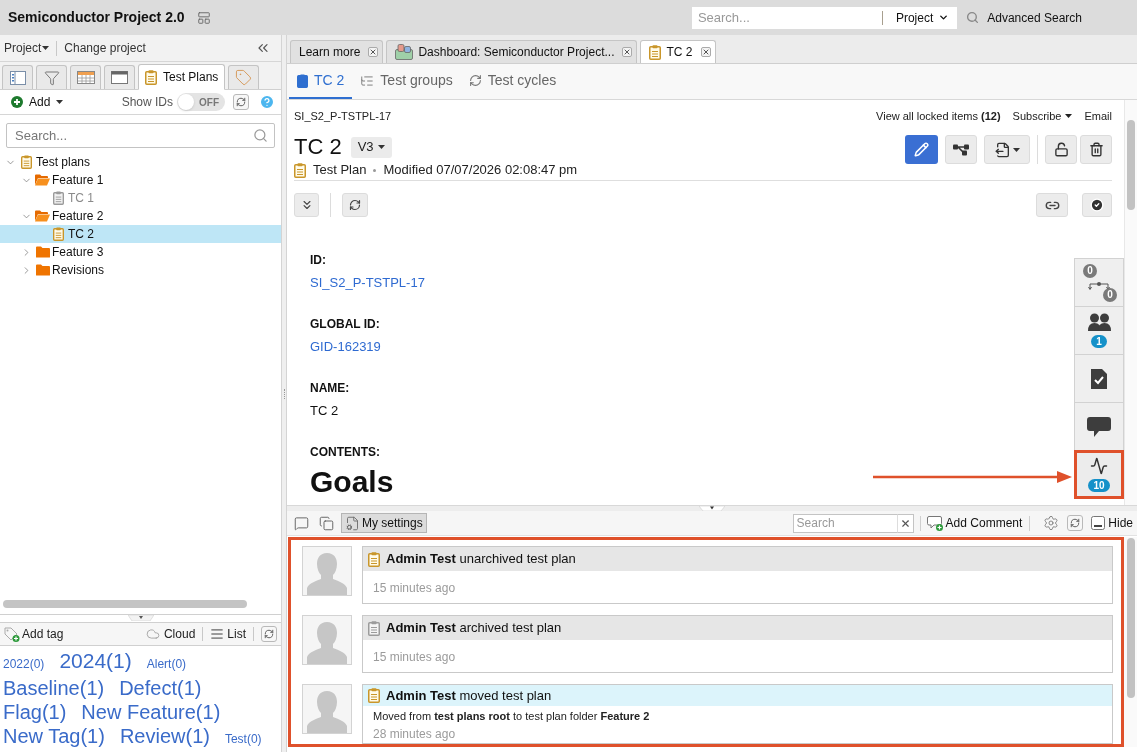 This screenshot has height=752, width=1137. What do you see at coordinates (961, 149) in the screenshot?
I see `hierarchy-button` at bounding box center [961, 149].